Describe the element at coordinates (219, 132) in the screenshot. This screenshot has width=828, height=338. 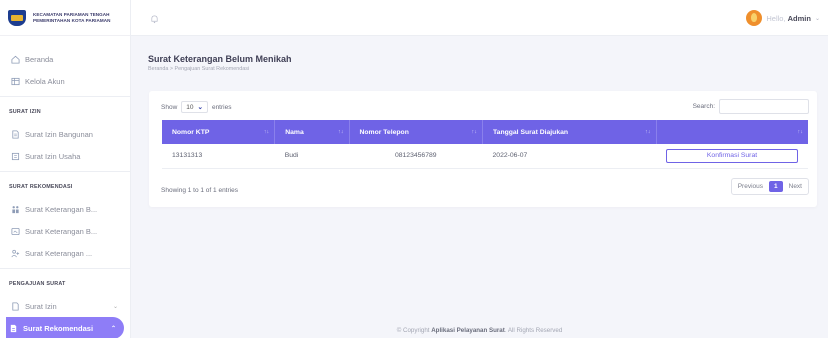
I see `column-header-nomor-ktp: Nomor KTP ↑↓` at that location.